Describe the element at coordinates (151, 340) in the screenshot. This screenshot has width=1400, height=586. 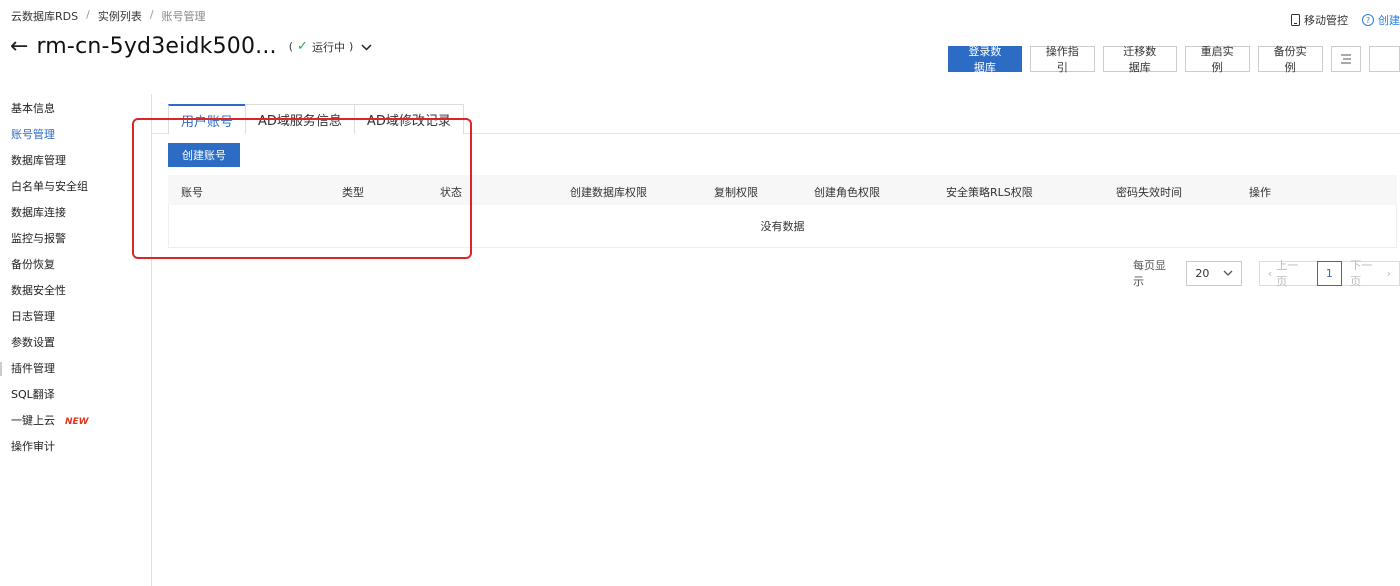
I see `sidebar-divider` at that location.